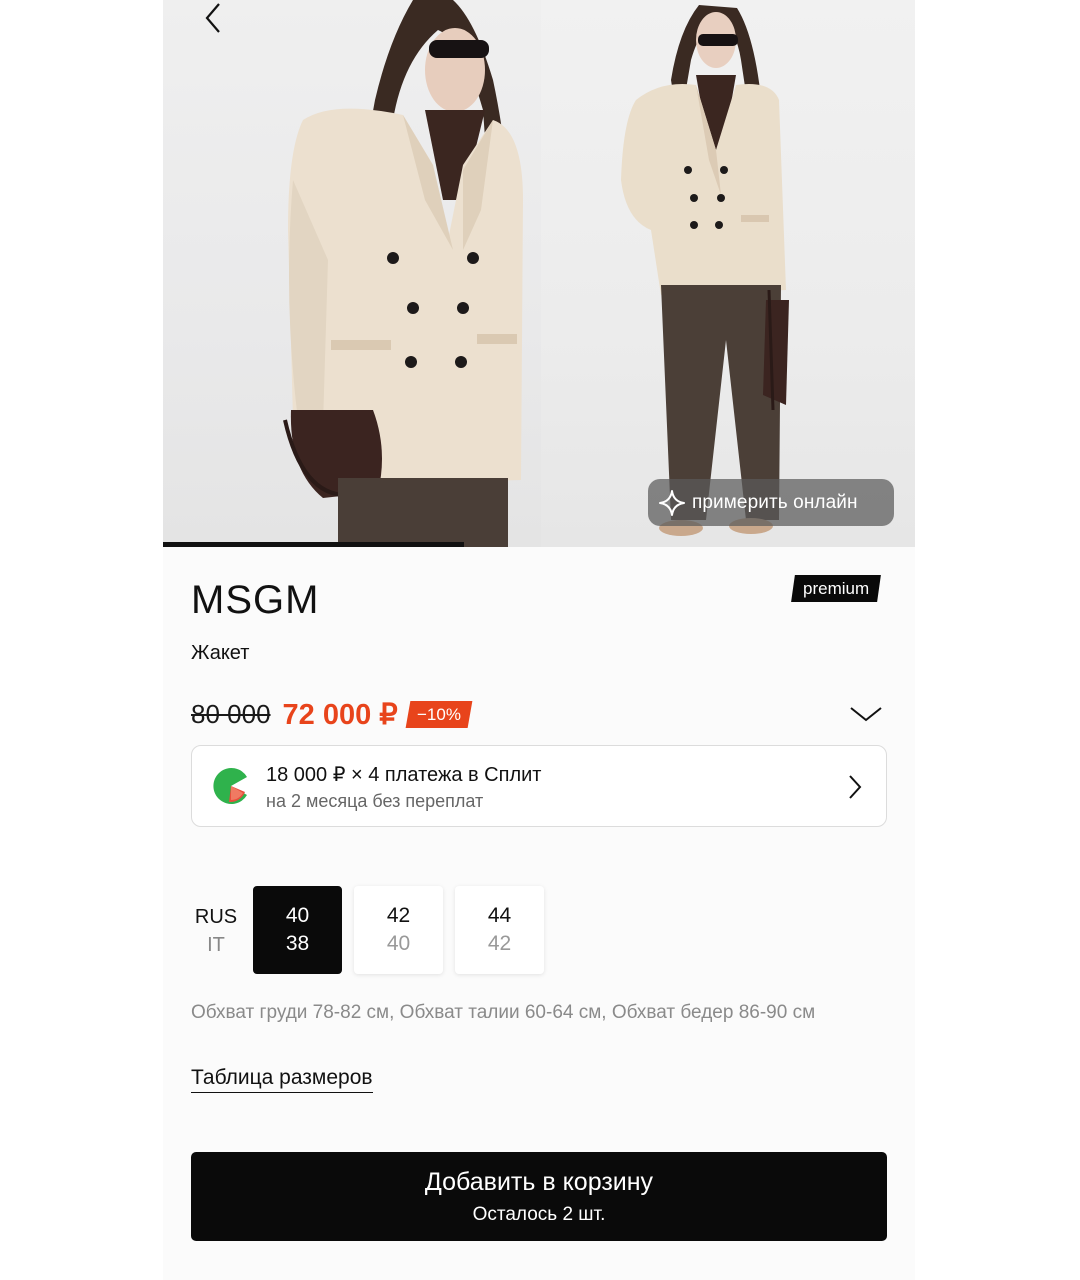 The image size is (1080, 1280). Describe the element at coordinates (313, 544) in the screenshot. I see `gallery-progress-fill` at that location.